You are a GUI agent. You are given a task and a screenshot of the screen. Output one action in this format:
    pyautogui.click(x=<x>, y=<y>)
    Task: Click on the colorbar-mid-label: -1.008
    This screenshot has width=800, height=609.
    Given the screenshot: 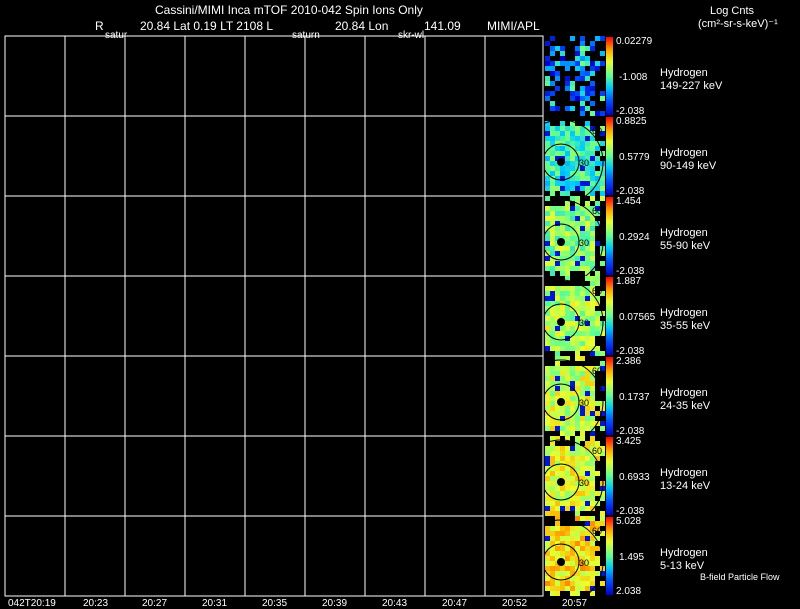 What is the action you would take?
    pyautogui.click(x=633, y=77)
    